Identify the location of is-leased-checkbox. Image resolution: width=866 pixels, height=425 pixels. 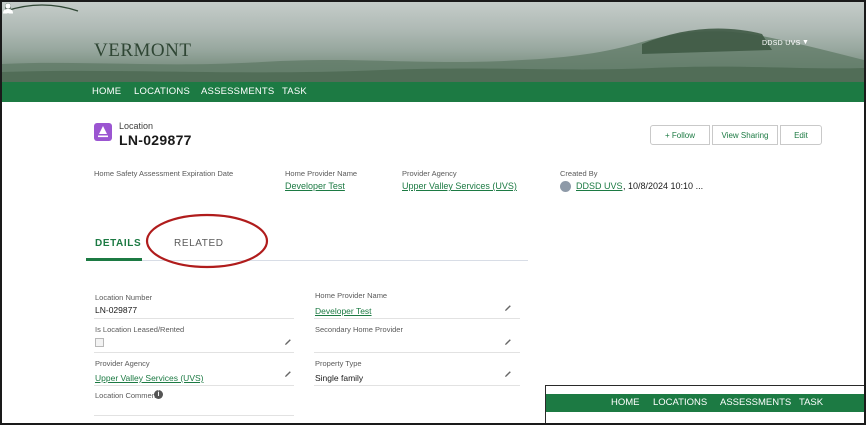
(99, 342).